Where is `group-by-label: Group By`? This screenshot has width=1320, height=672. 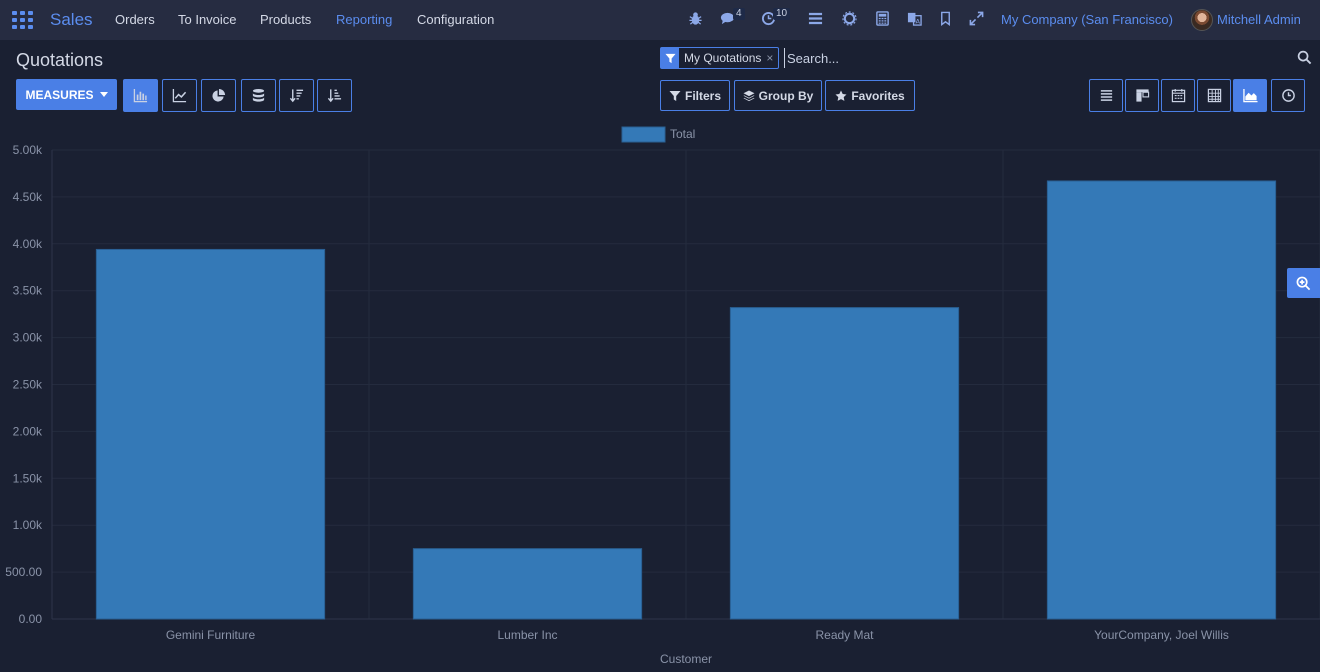
group-by-label: Group By is located at coordinates (786, 95).